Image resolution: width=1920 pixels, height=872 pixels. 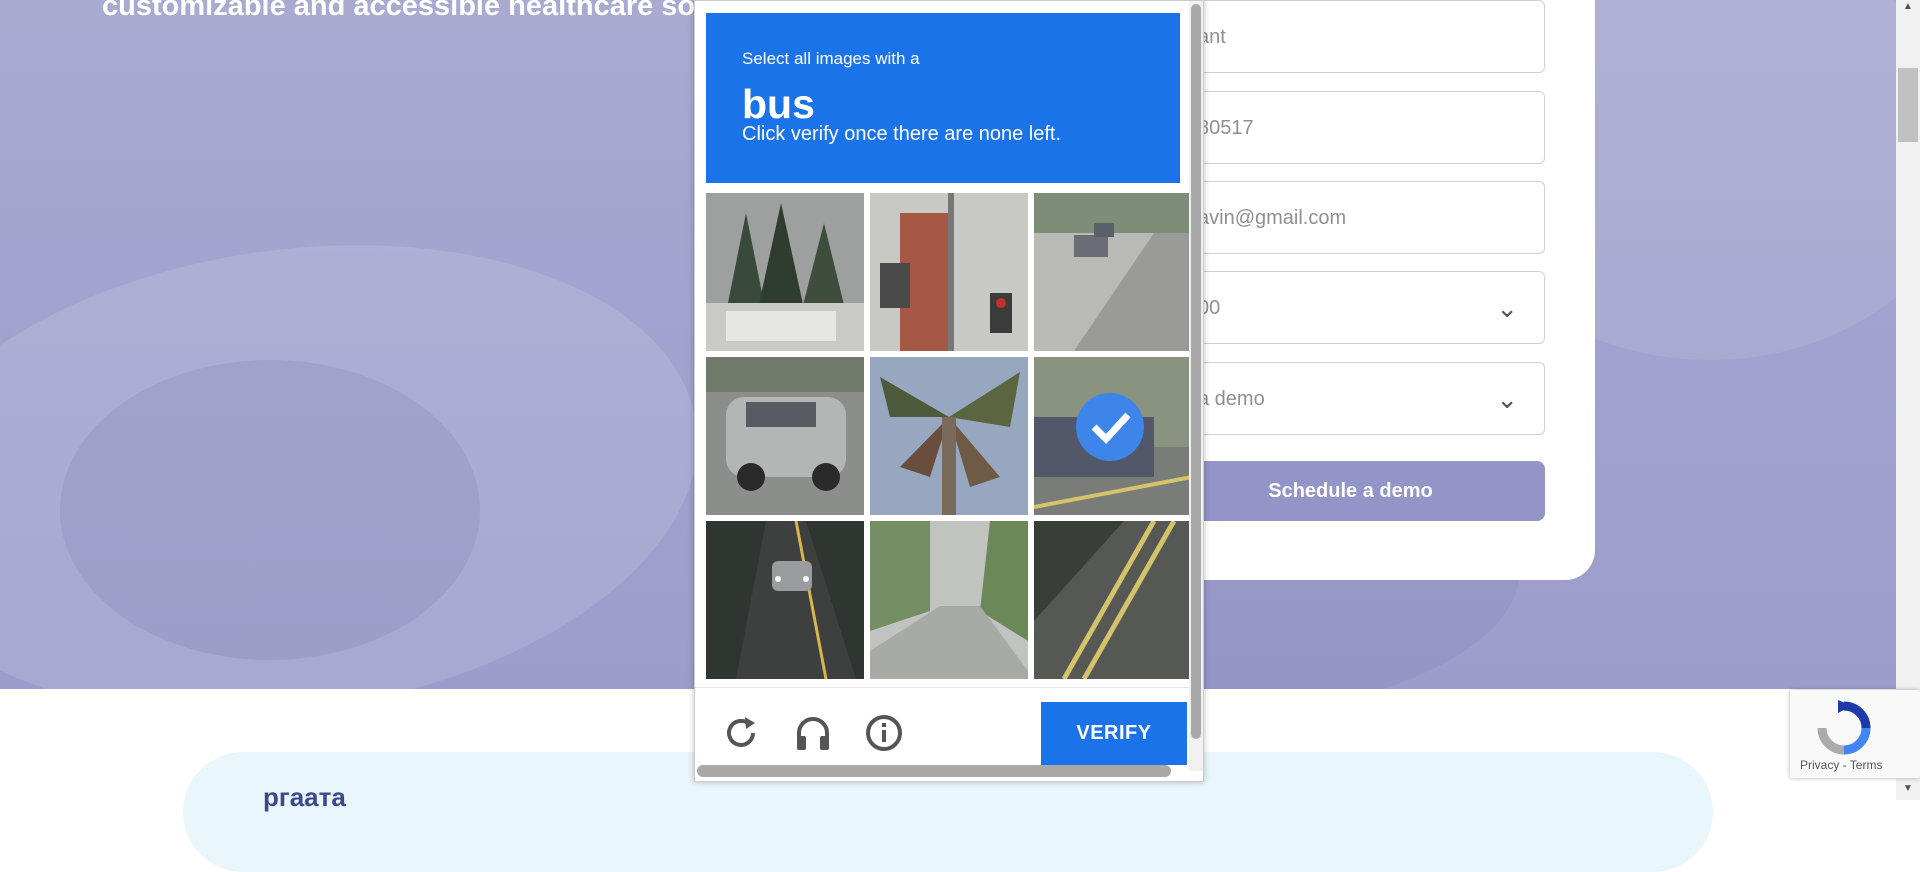 I want to click on captcha-tile-6-selected, so click(x=1113, y=436).